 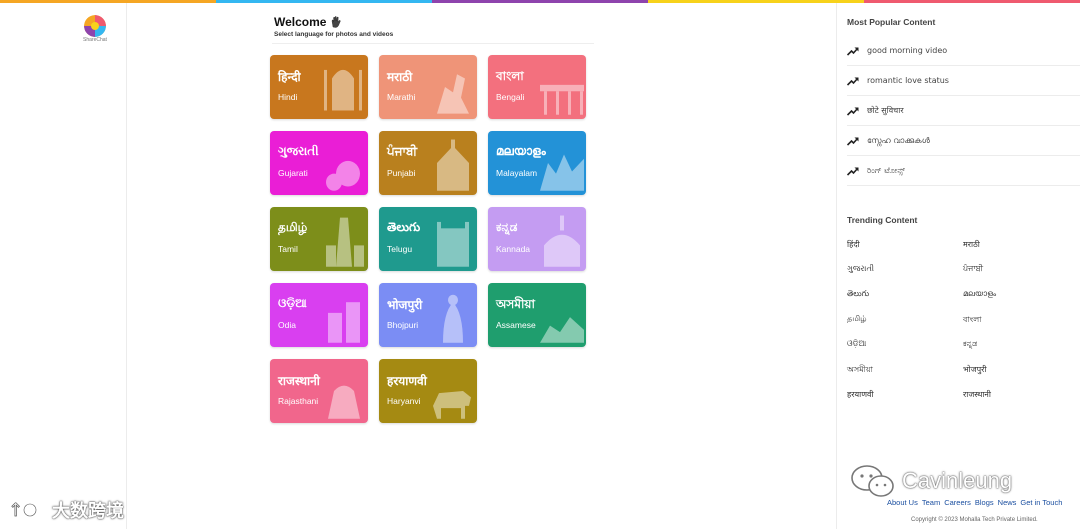 What do you see at coordinates (515, 304) in the screenshot?
I see `language-native-name: অসমীয়া` at bounding box center [515, 304].